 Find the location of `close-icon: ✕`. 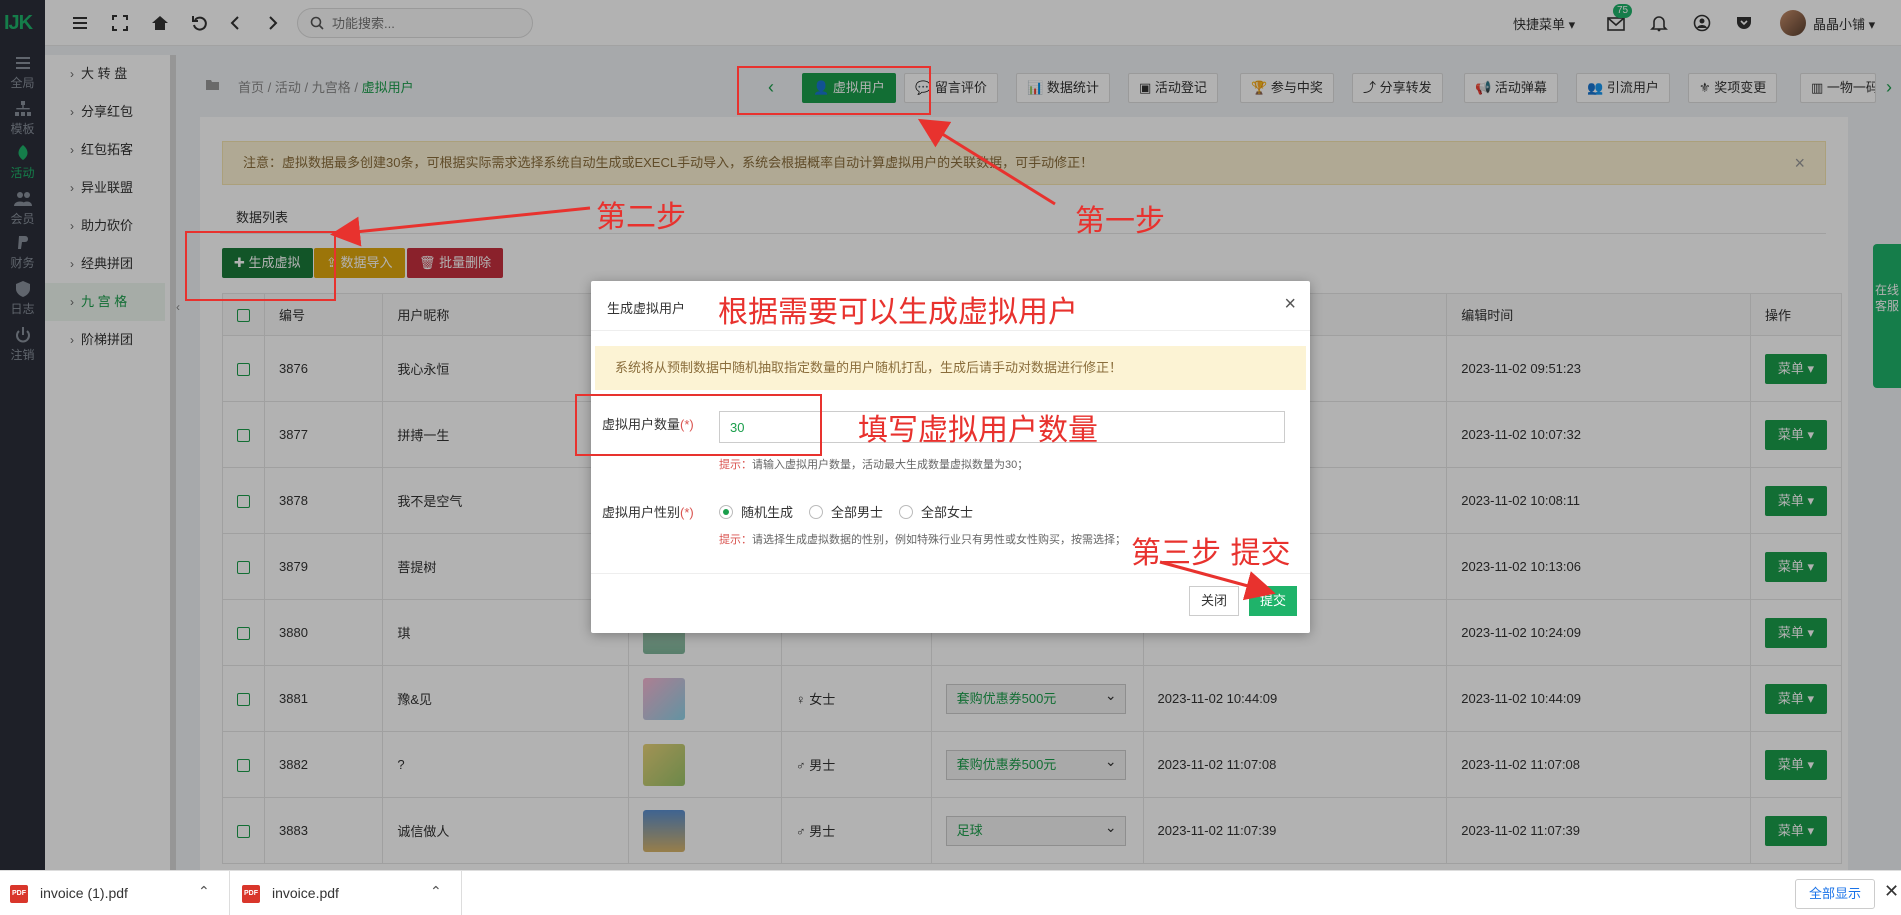

close-icon: ✕ is located at coordinates (1891, 891).